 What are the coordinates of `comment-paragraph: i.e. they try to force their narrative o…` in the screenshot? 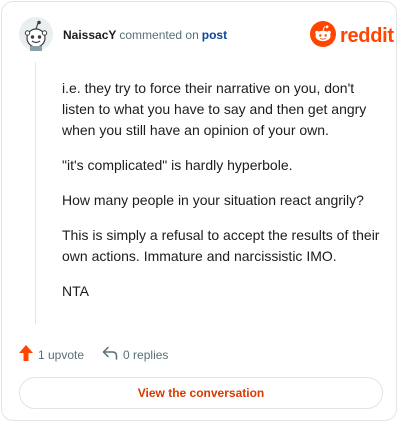 It's located at (214, 109).